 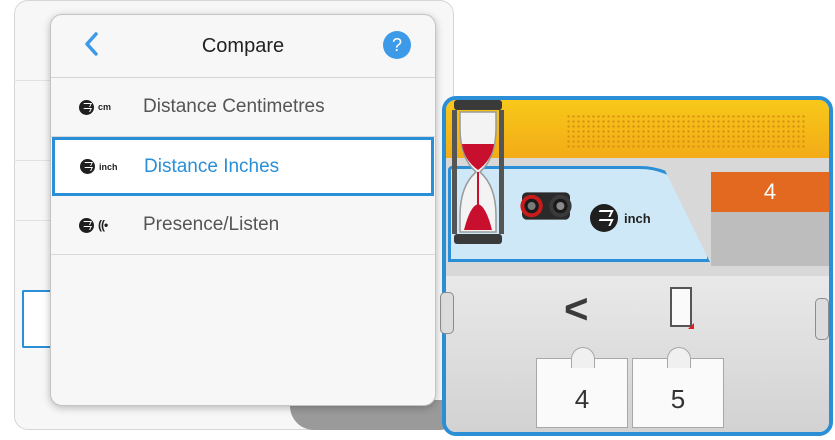 What do you see at coordinates (770, 239) in the screenshot?
I see `port-panel` at bounding box center [770, 239].